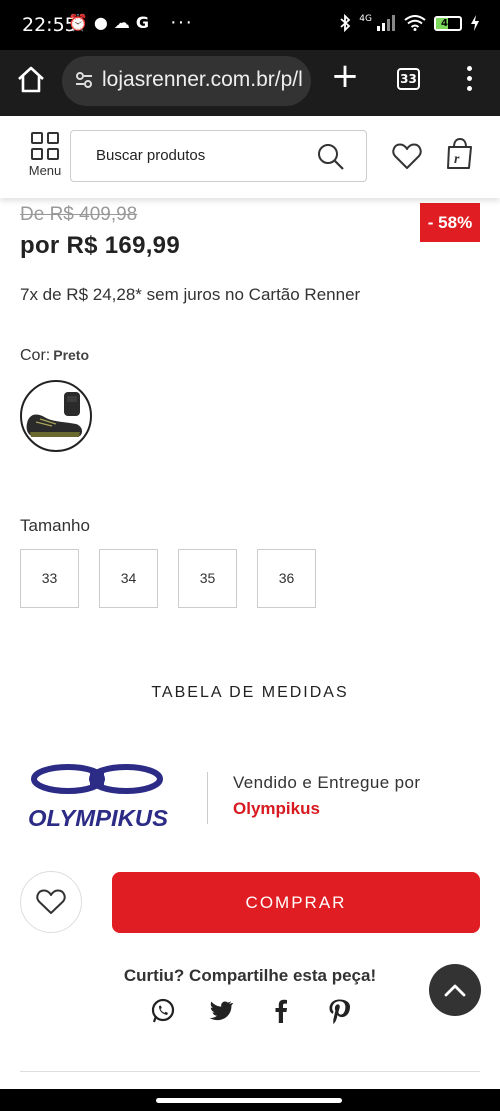 The width and height of the screenshot is (500, 1111). I want to click on svg-text: OLYMPIKUS, so click(98, 818).